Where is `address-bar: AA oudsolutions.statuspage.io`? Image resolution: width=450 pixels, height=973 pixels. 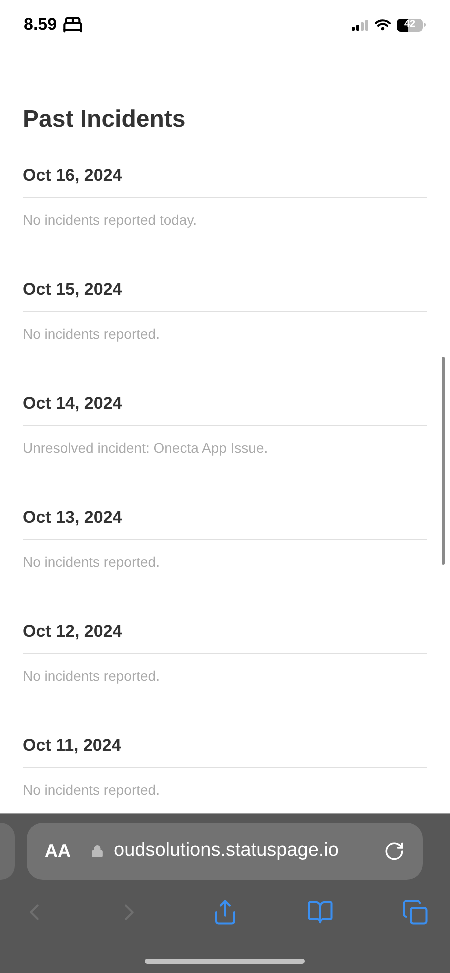 address-bar: AA oudsolutions.statuspage.io is located at coordinates (225, 851).